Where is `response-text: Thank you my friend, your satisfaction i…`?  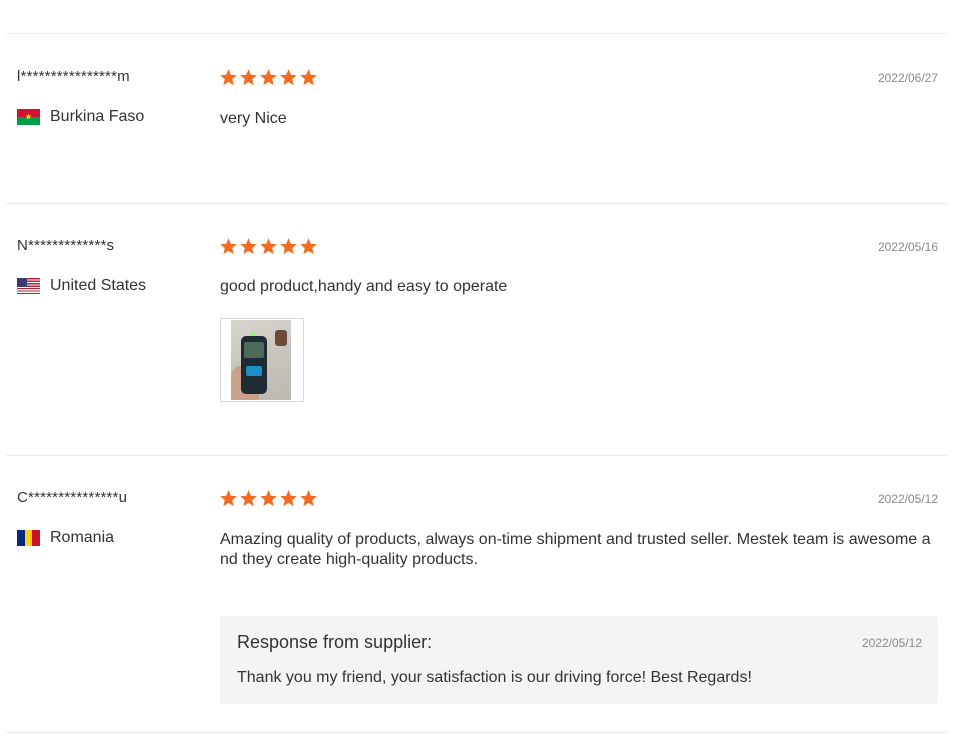
response-text: Thank you my friend, your satisfaction i… is located at coordinates (494, 677).